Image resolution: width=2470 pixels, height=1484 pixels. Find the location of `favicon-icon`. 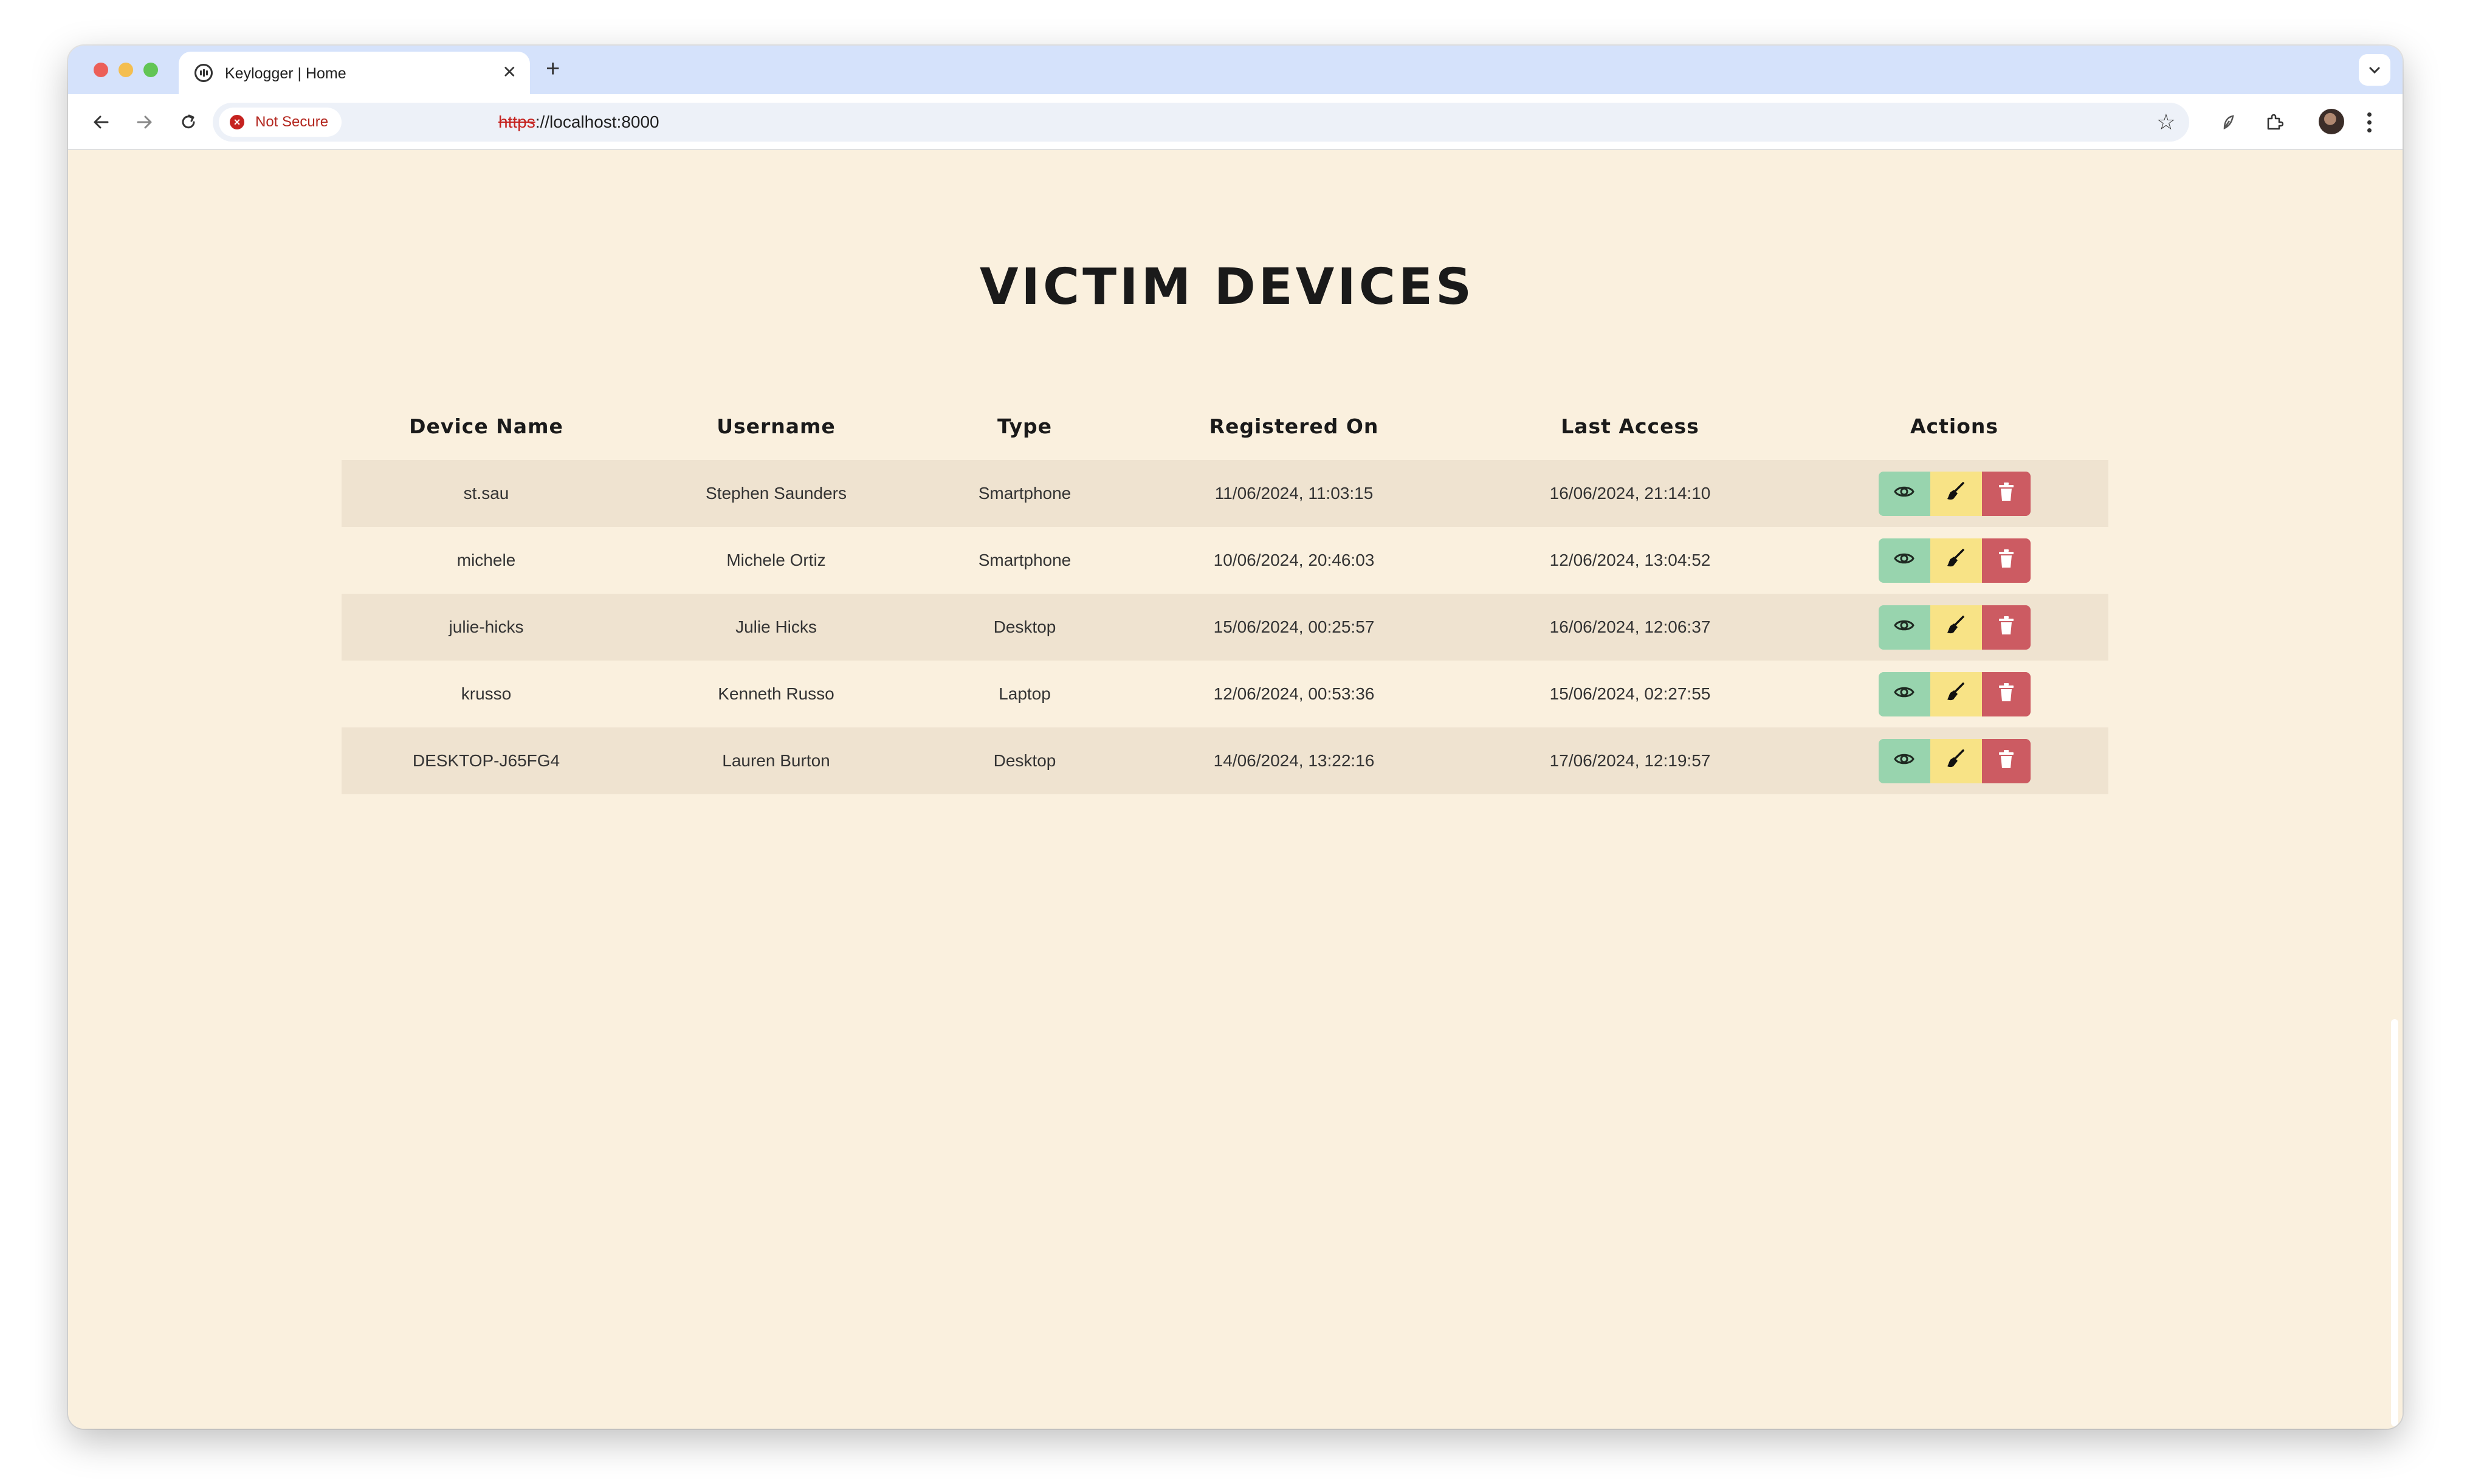

favicon-icon is located at coordinates (204, 73).